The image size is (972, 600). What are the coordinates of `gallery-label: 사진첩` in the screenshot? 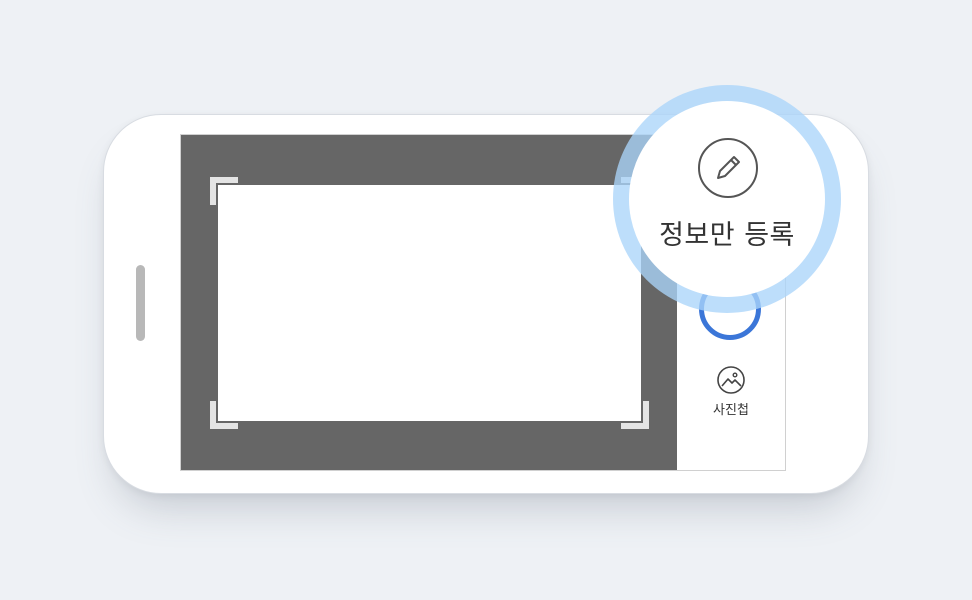 It's located at (731, 410).